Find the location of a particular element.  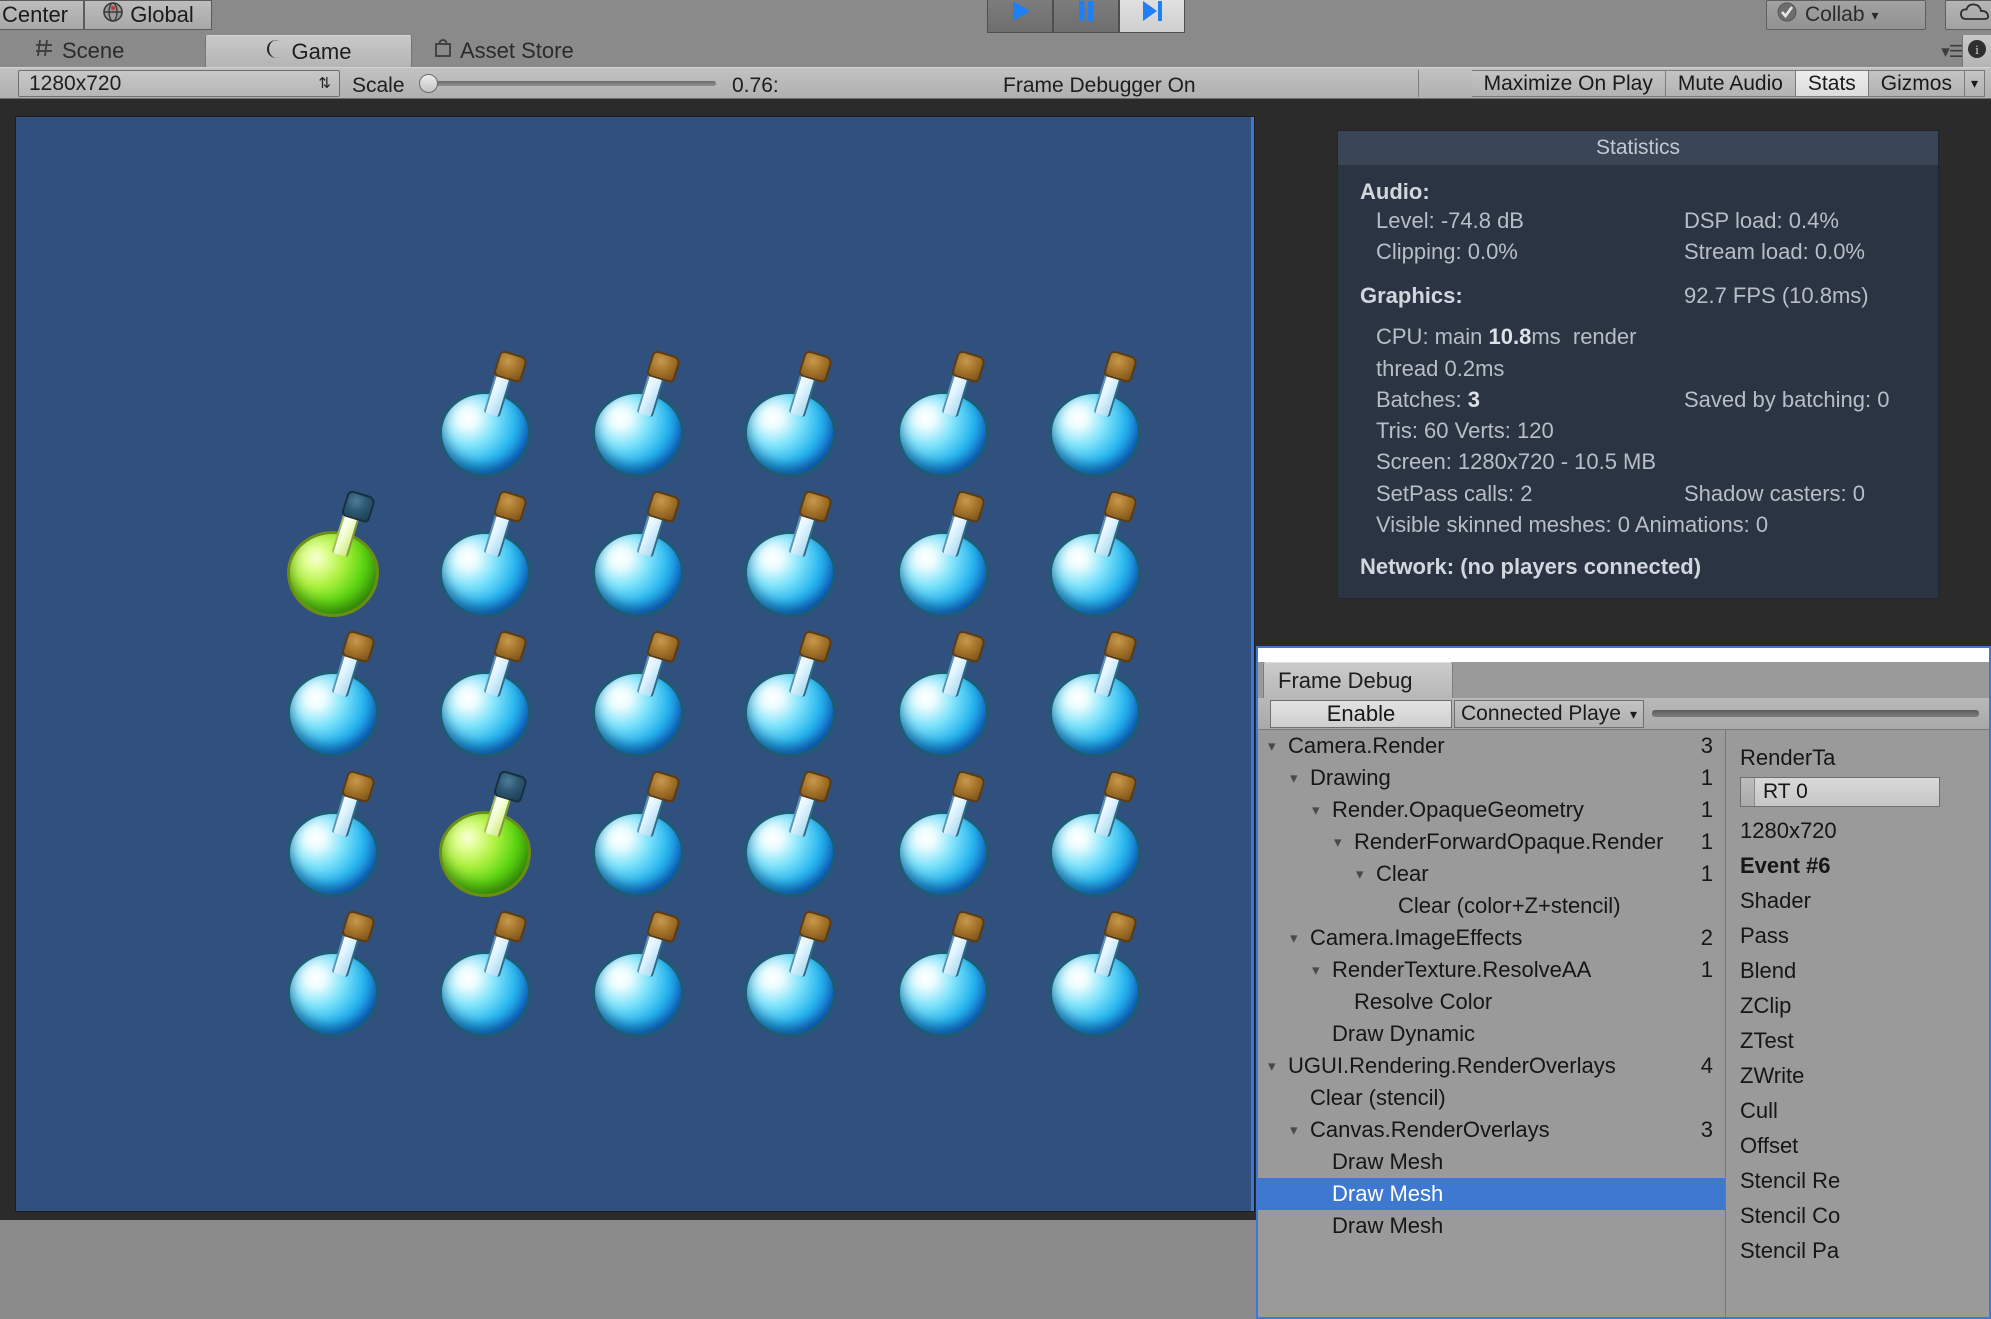

svg-text: i is located at coordinates (1977, 49).